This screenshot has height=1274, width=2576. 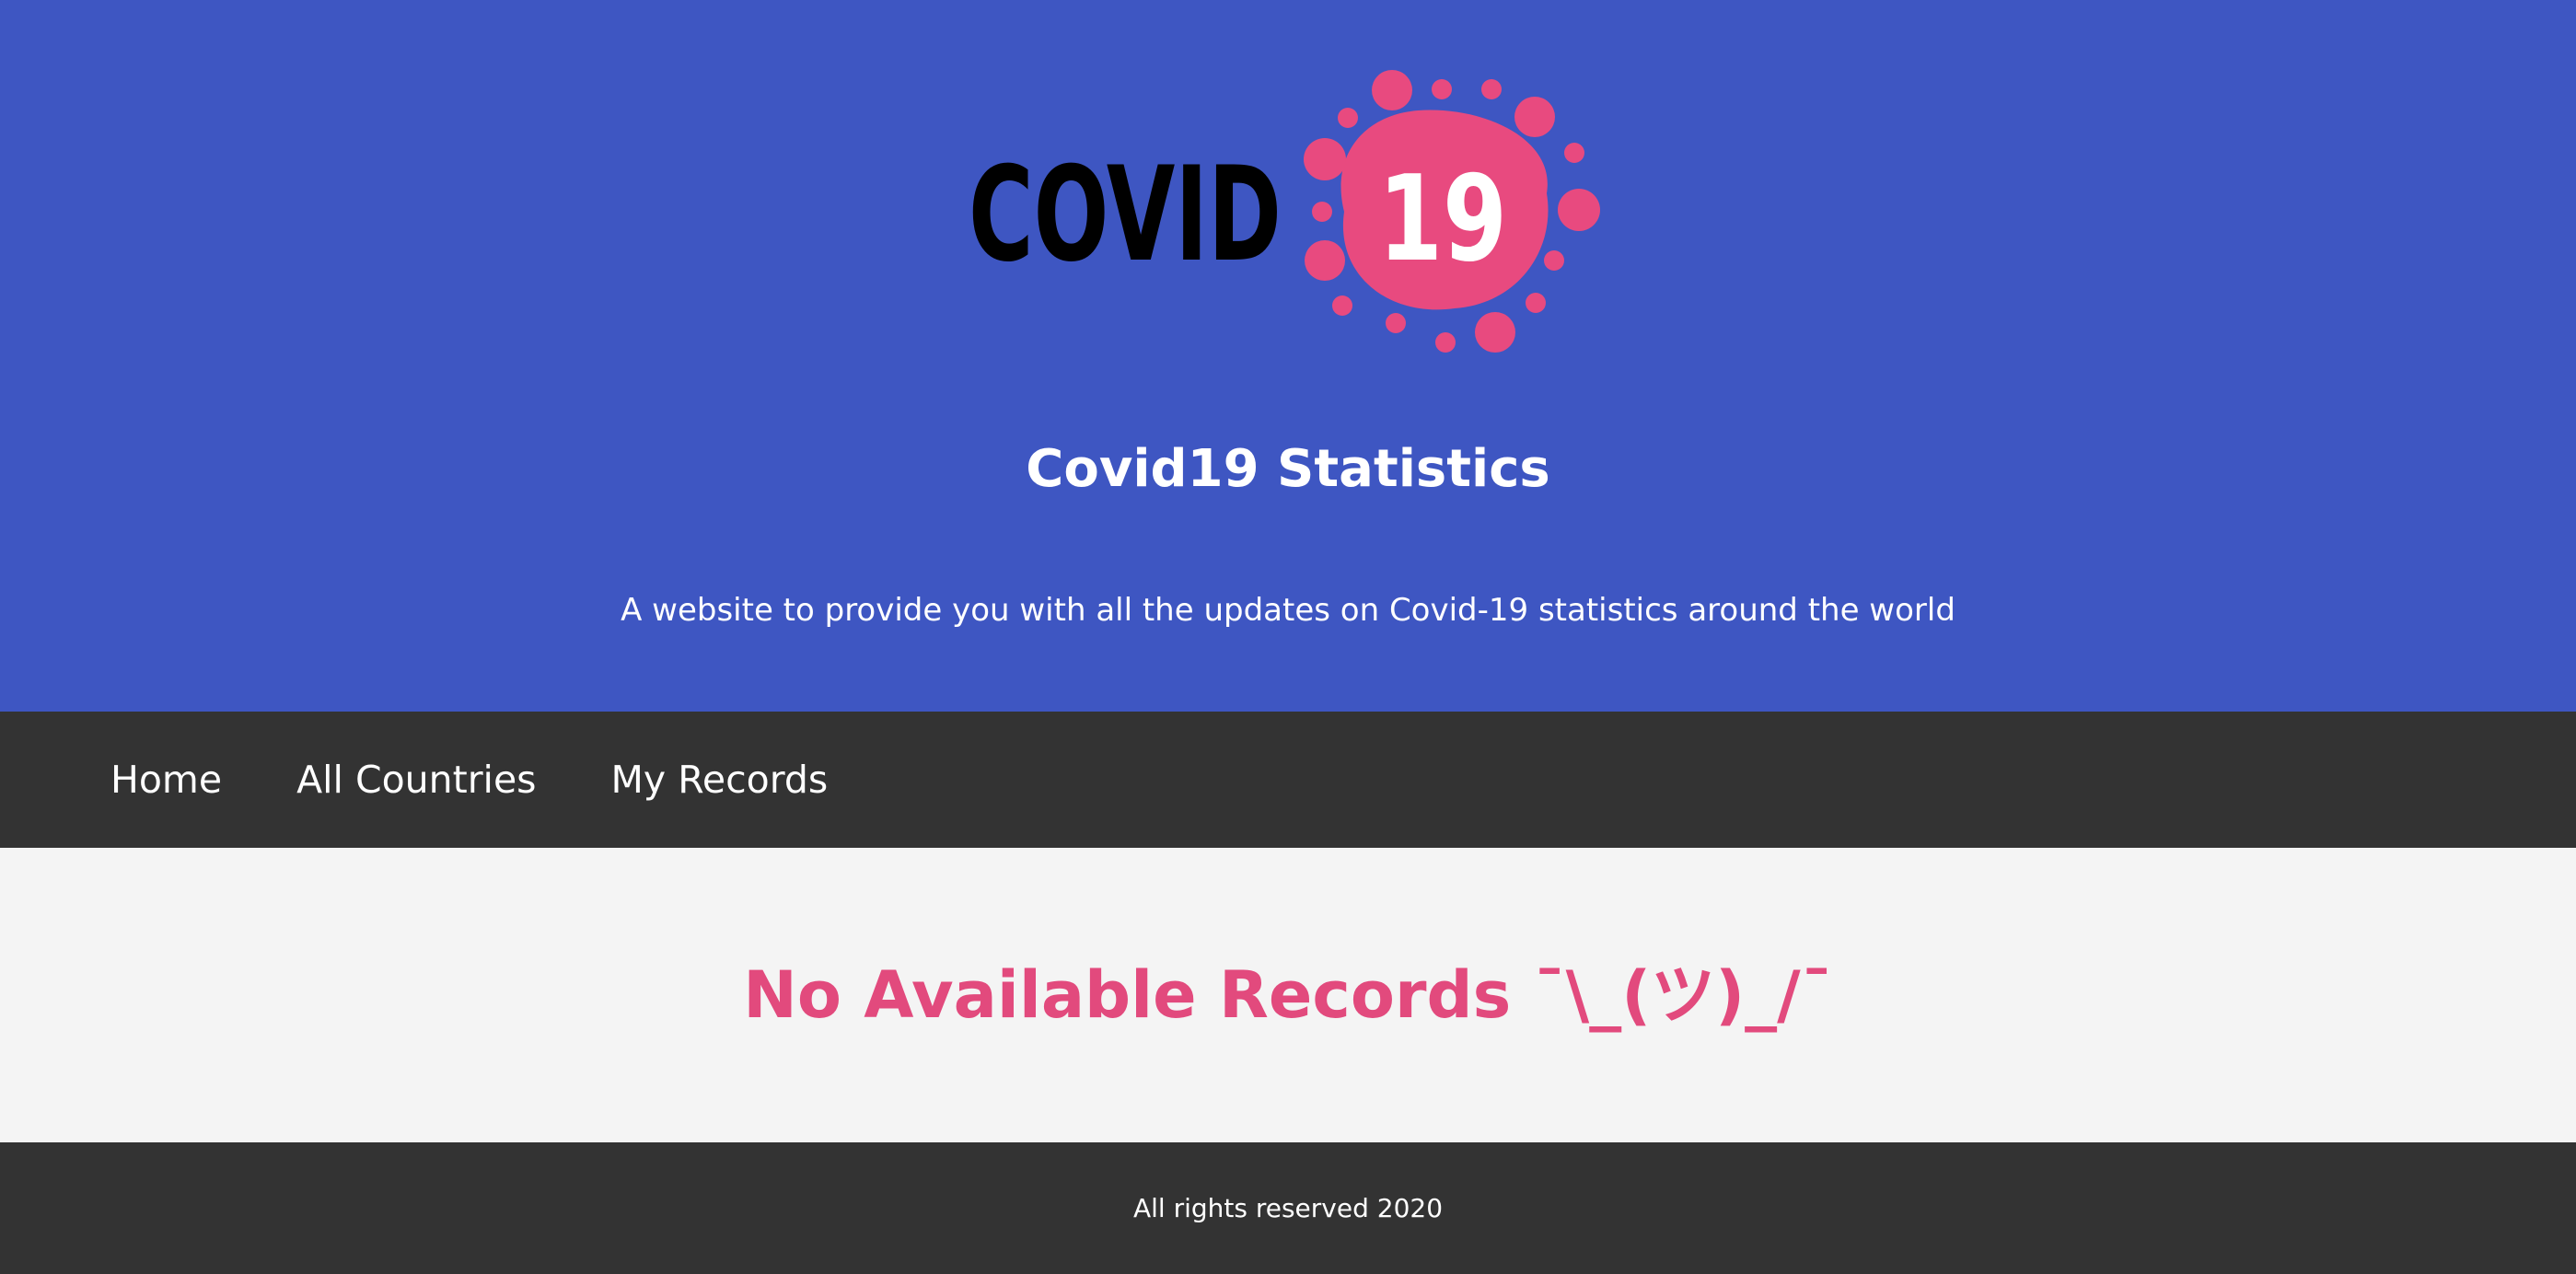 I want to click on covid19-logo: COVID 19, so click(x=1284, y=211).